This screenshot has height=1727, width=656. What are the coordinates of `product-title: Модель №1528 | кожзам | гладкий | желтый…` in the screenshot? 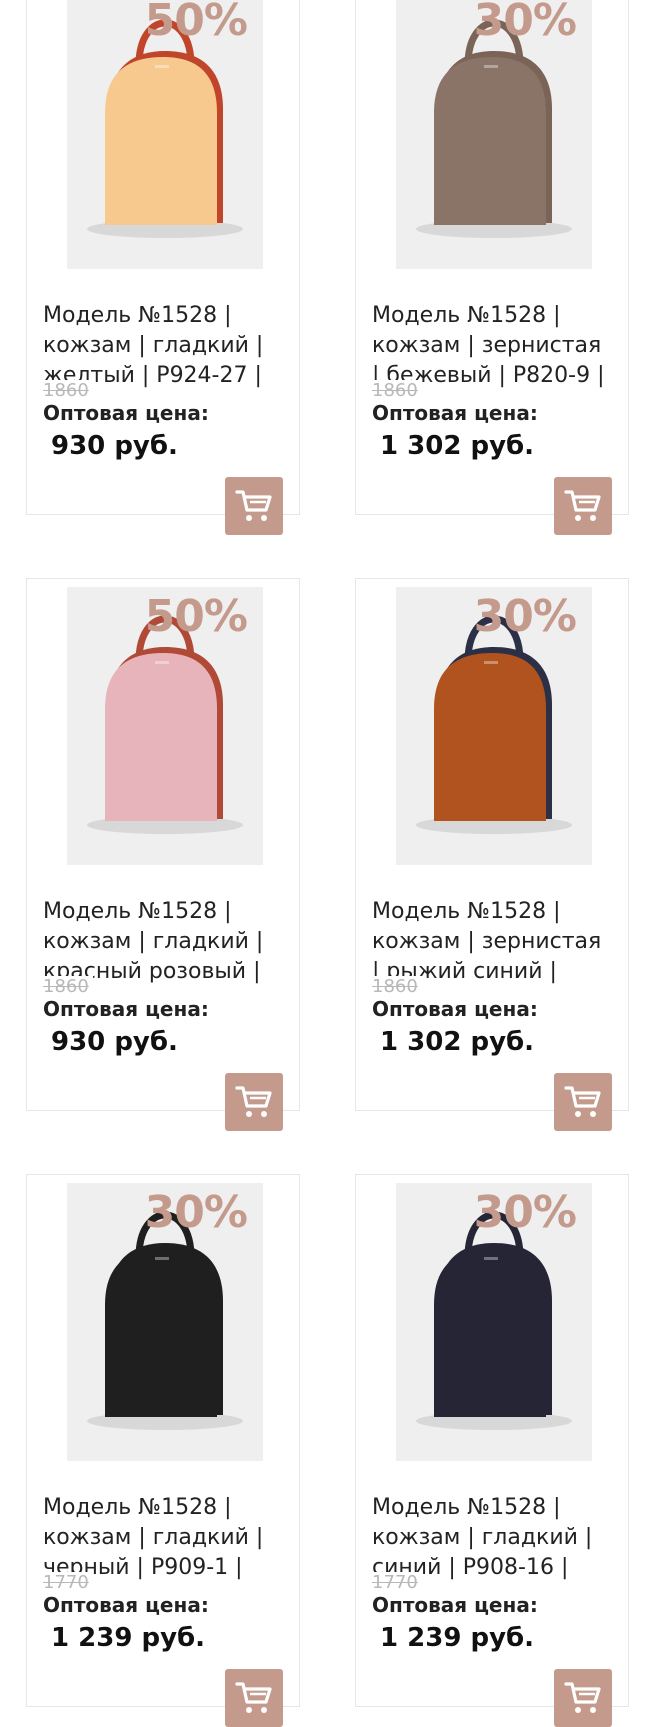 It's located at (162, 346).